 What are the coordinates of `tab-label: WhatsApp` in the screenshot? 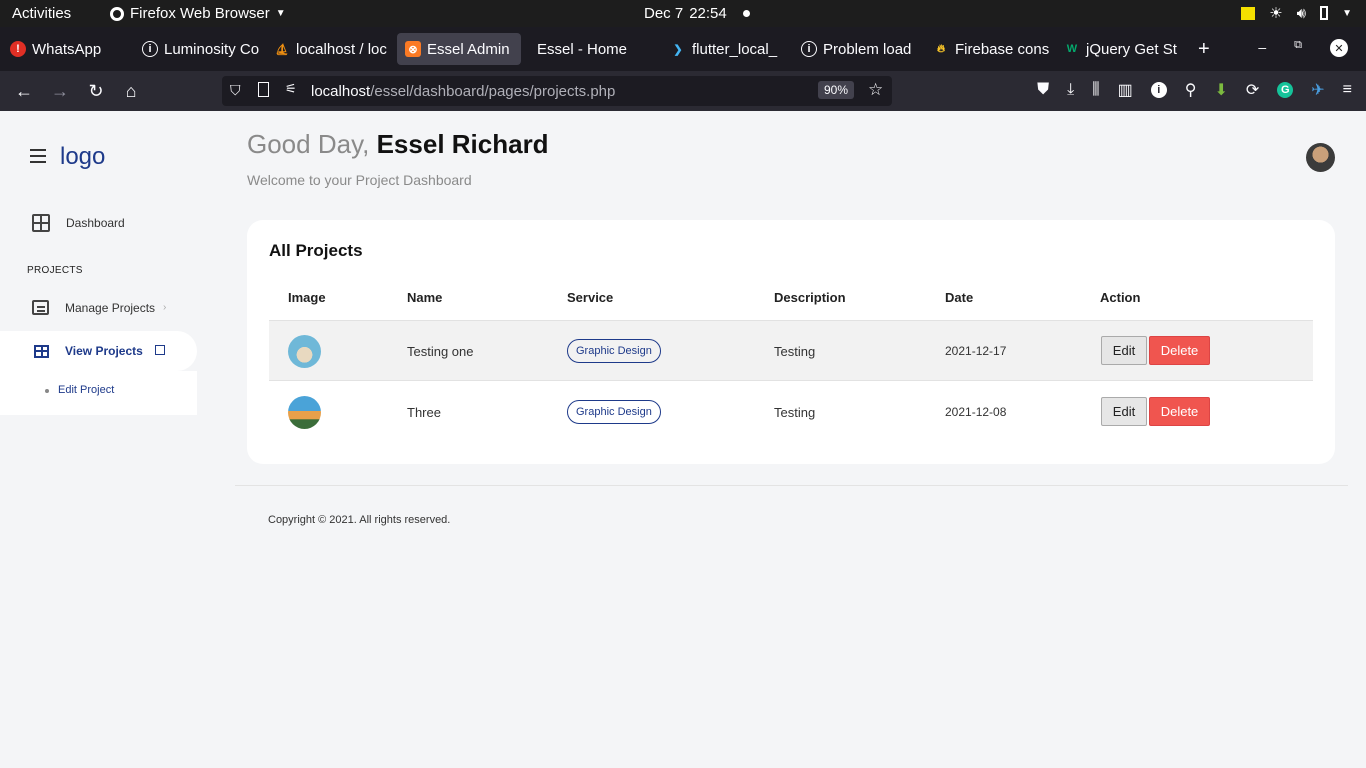 It's located at (67, 49).